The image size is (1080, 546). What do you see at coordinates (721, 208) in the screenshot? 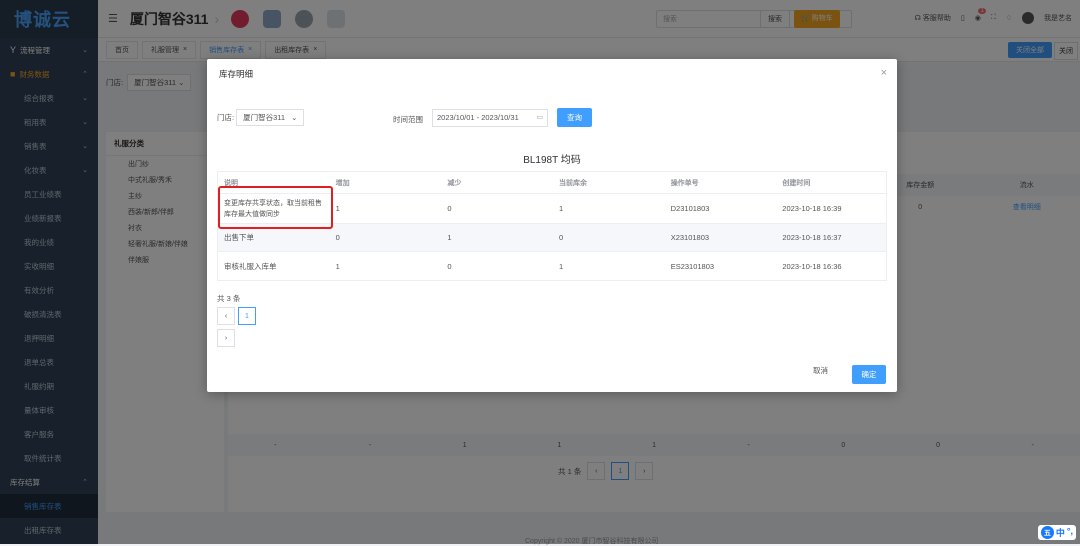
I see `order-number-cell: D23101803` at bounding box center [721, 208].